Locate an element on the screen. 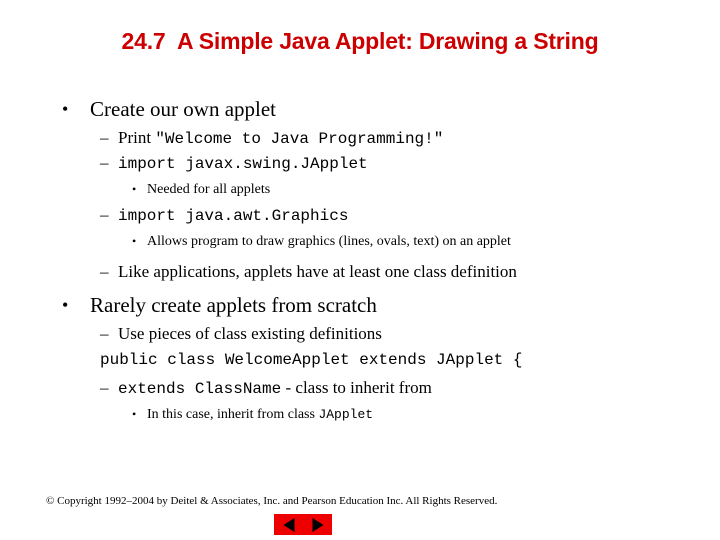  bullet-level3-needed-for-applets: • Needed for all applets is located at coordinates (360, 189).